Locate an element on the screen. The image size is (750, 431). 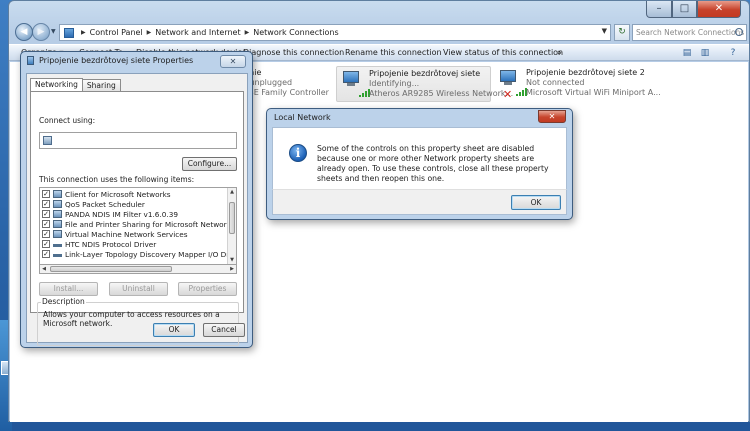
network-adapter-icon: ✕ is located at coordinates (512, 85).